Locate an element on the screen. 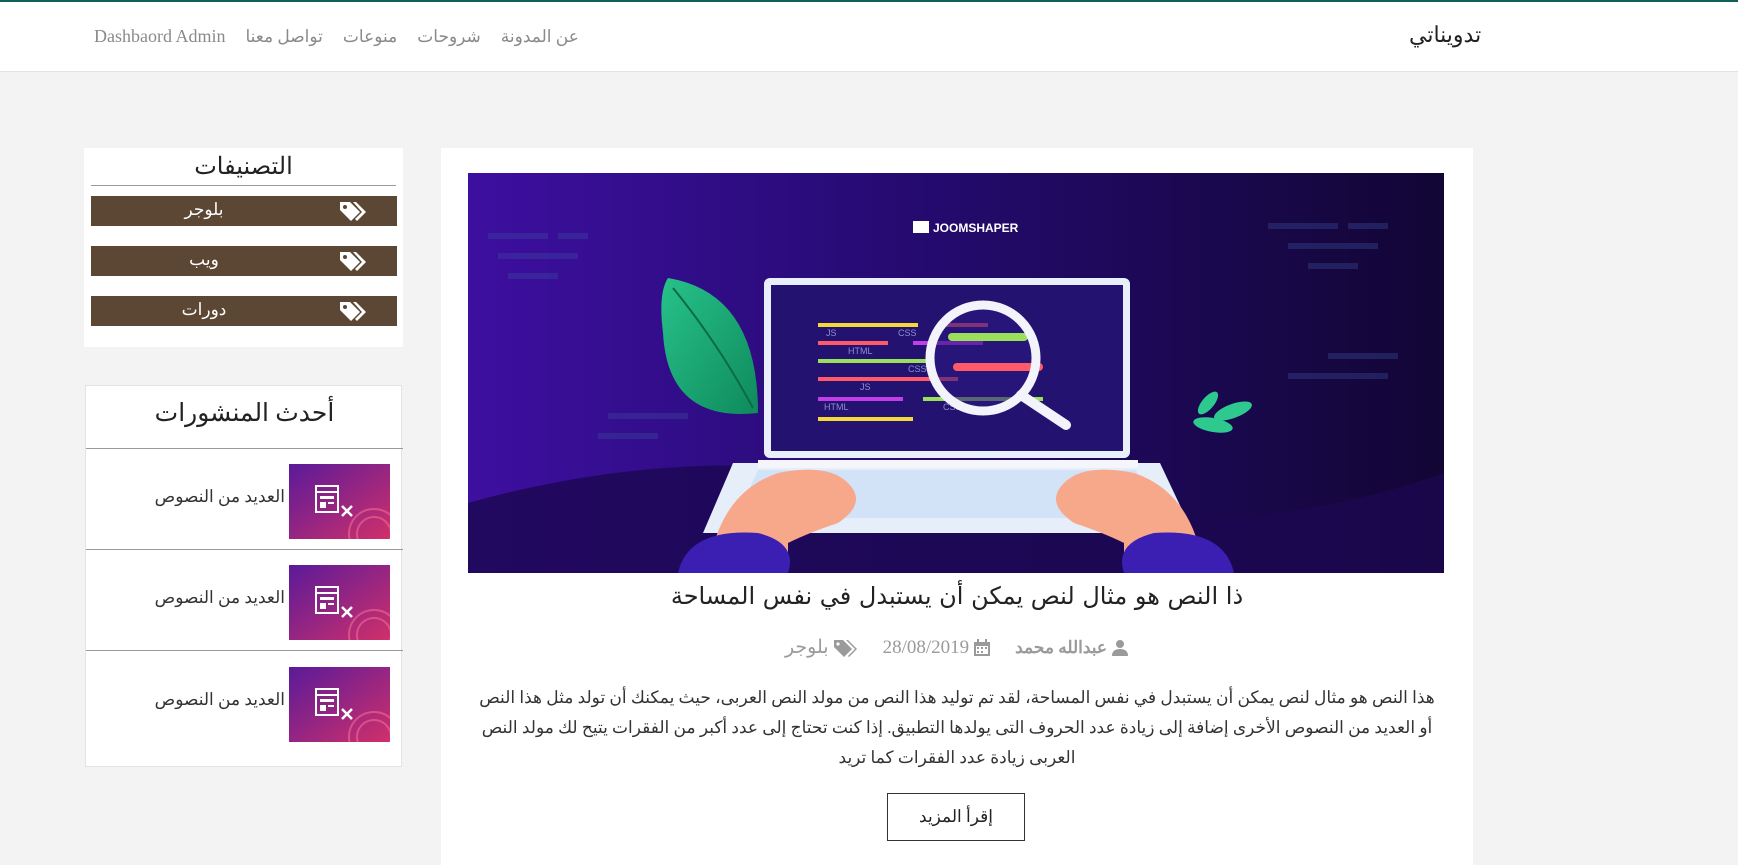 The image size is (1738, 865). site-brand: تدويناتي is located at coordinates (1445, 35).